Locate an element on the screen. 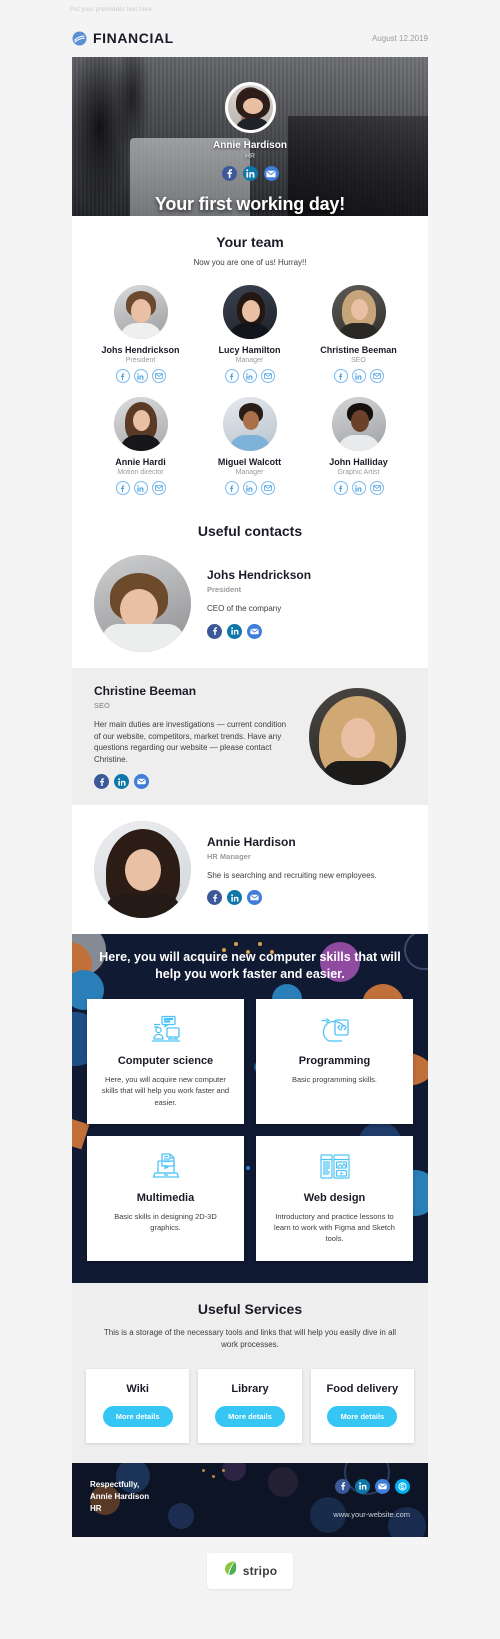  hero-person-role: HR is located at coordinates (250, 156).